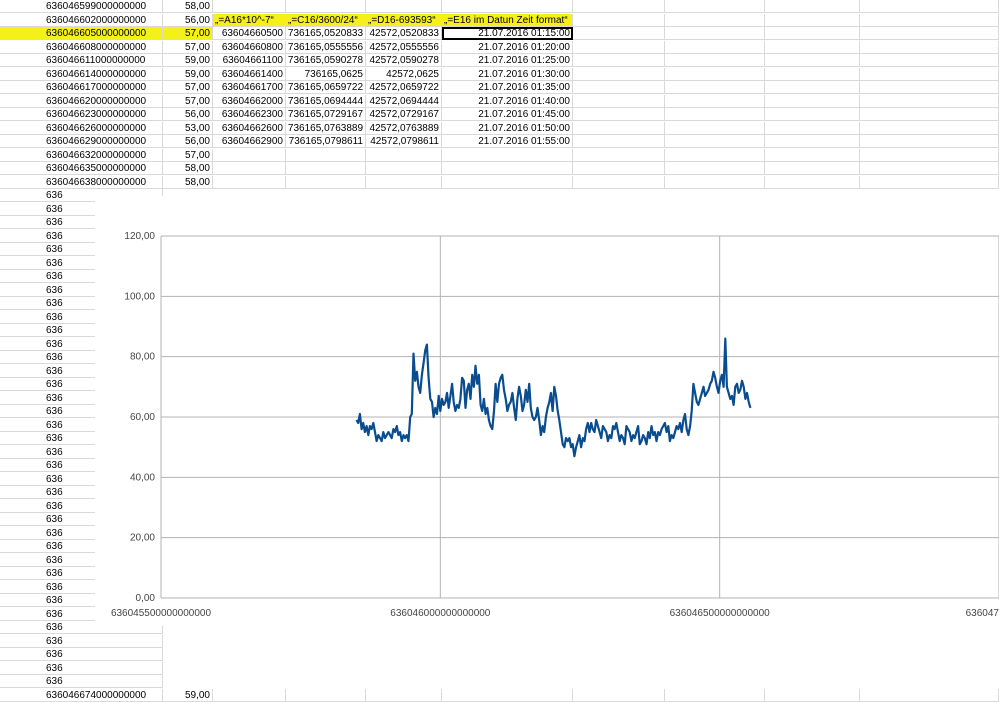  I want to click on cell-a: 636046614000000000, so click(81, 74).